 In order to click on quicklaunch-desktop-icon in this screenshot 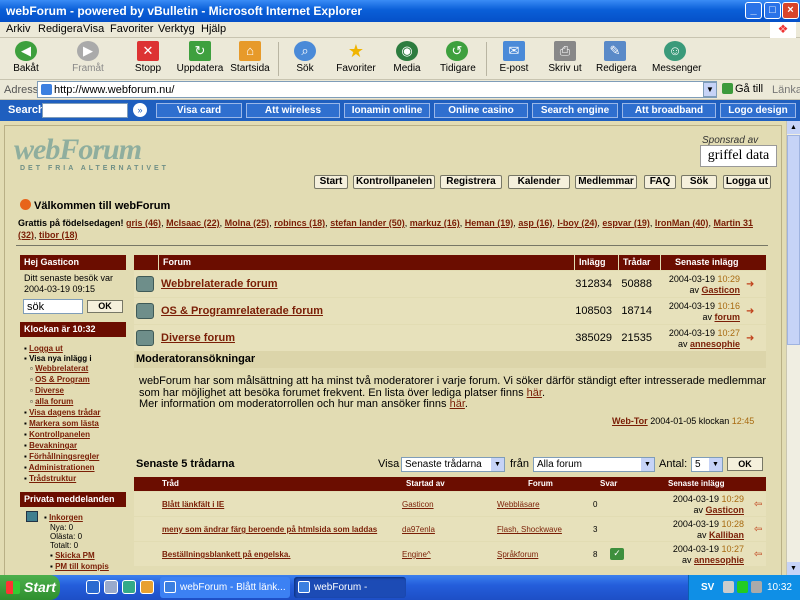, I will do `click(111, 587)`.